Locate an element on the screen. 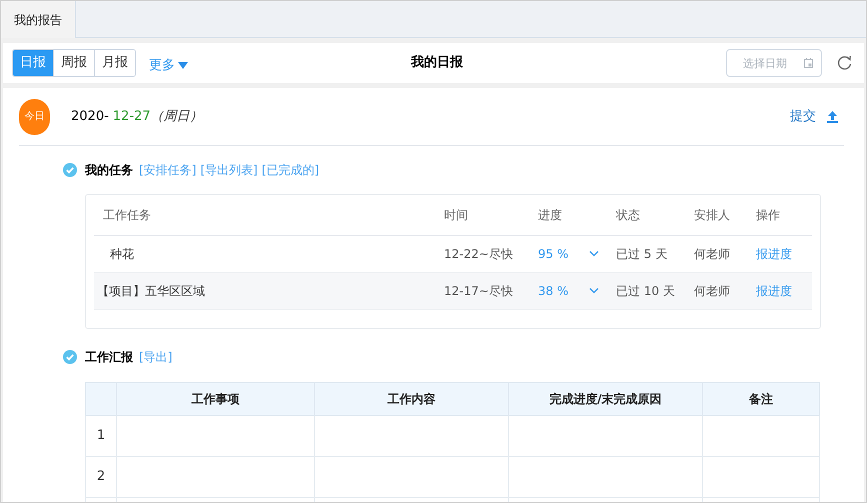 This screenshot has width=867, height=503. refresh-icon is located at coordinates (844, 63).